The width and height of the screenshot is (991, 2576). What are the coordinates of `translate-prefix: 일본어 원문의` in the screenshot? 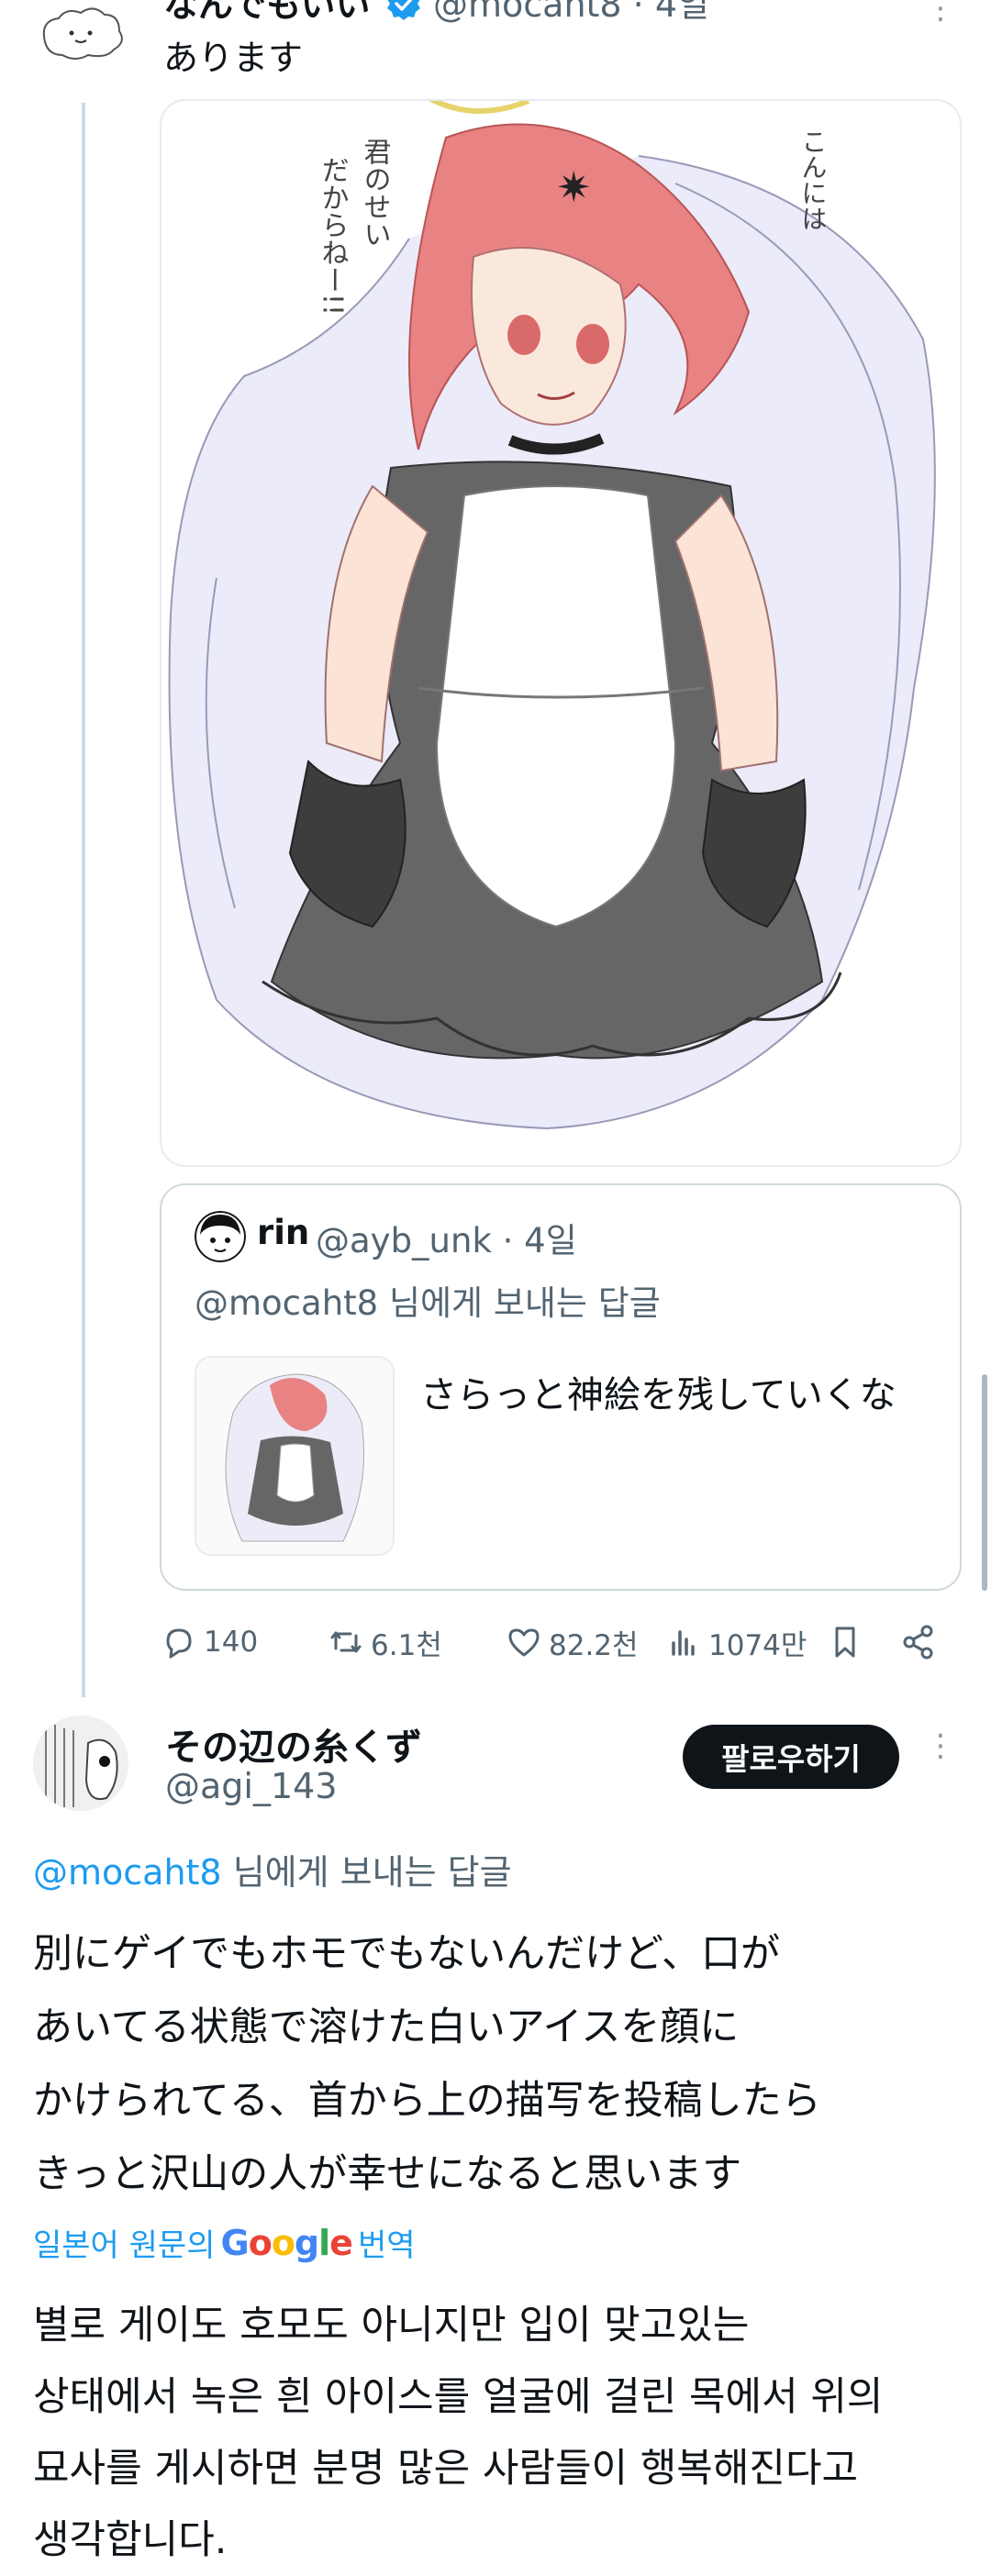 It's located at (124, 2245).